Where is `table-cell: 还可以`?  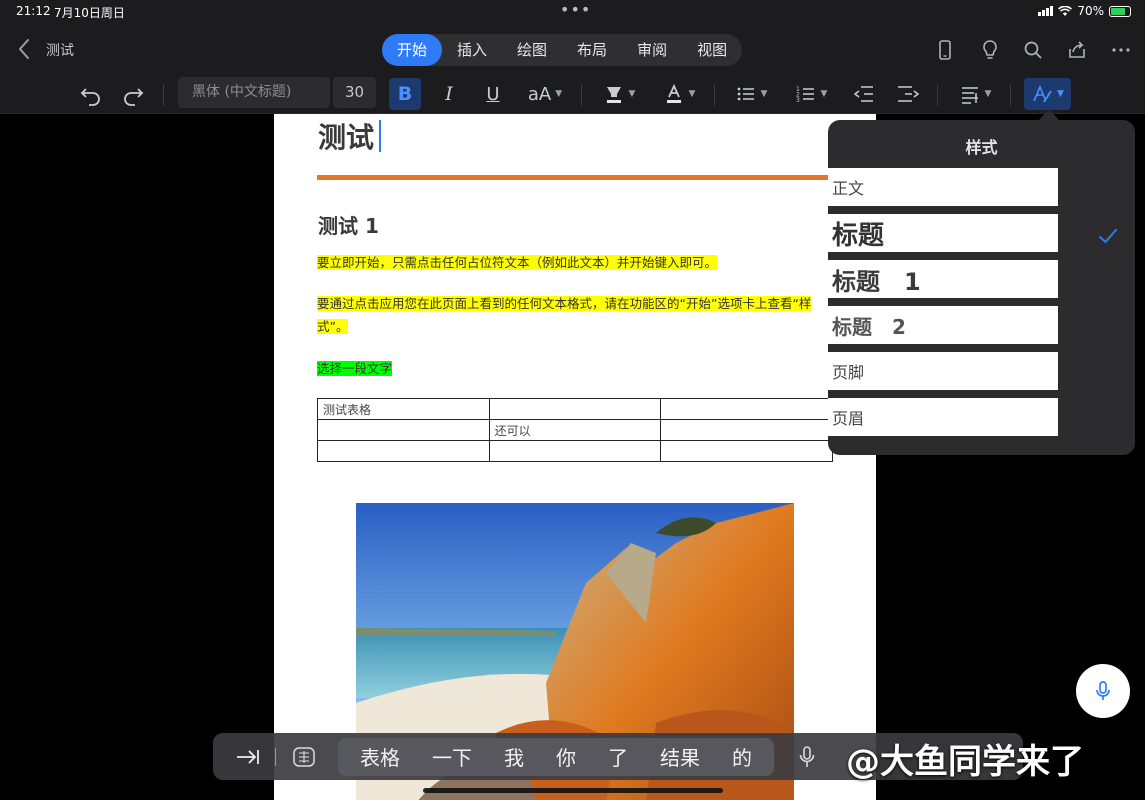 table-cell: 还可以 is located at coordinates (575, 430).